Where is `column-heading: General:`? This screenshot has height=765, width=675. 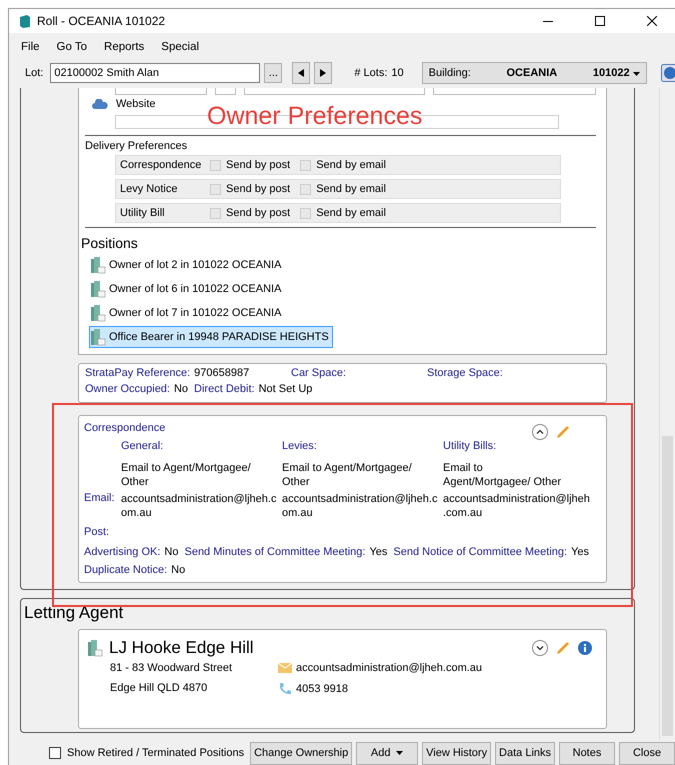 column-heading: General: is located at coordinates (142, 446).